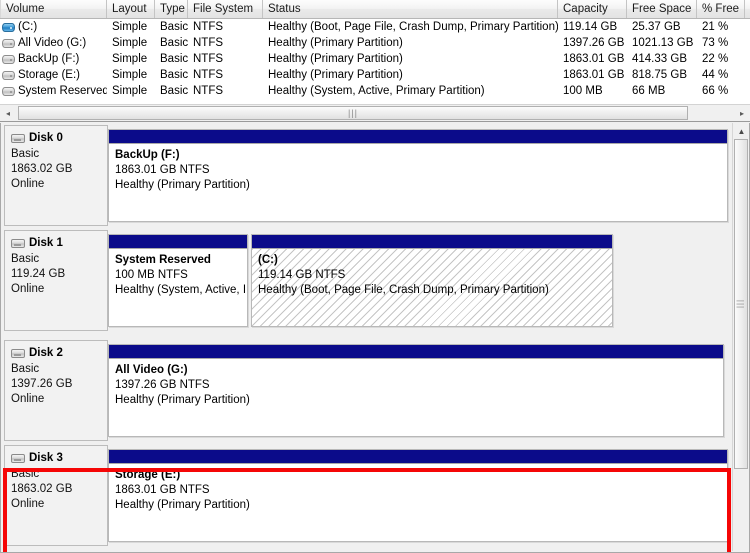  What do you see at coordinates (56, 390) in the screenshot?
I see `disk-info-panel: Disk 2 Basic 1397.26 GB Online` at bounding box center [56, 390].